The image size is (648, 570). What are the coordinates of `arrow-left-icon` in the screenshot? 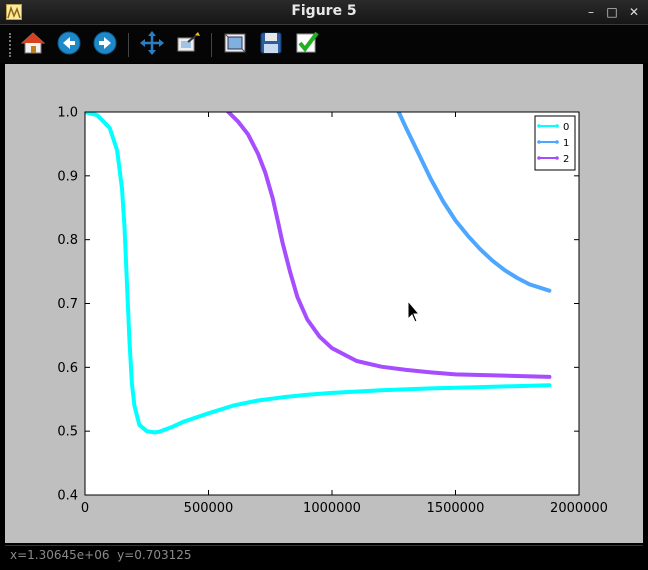 It's located at (69, 43).